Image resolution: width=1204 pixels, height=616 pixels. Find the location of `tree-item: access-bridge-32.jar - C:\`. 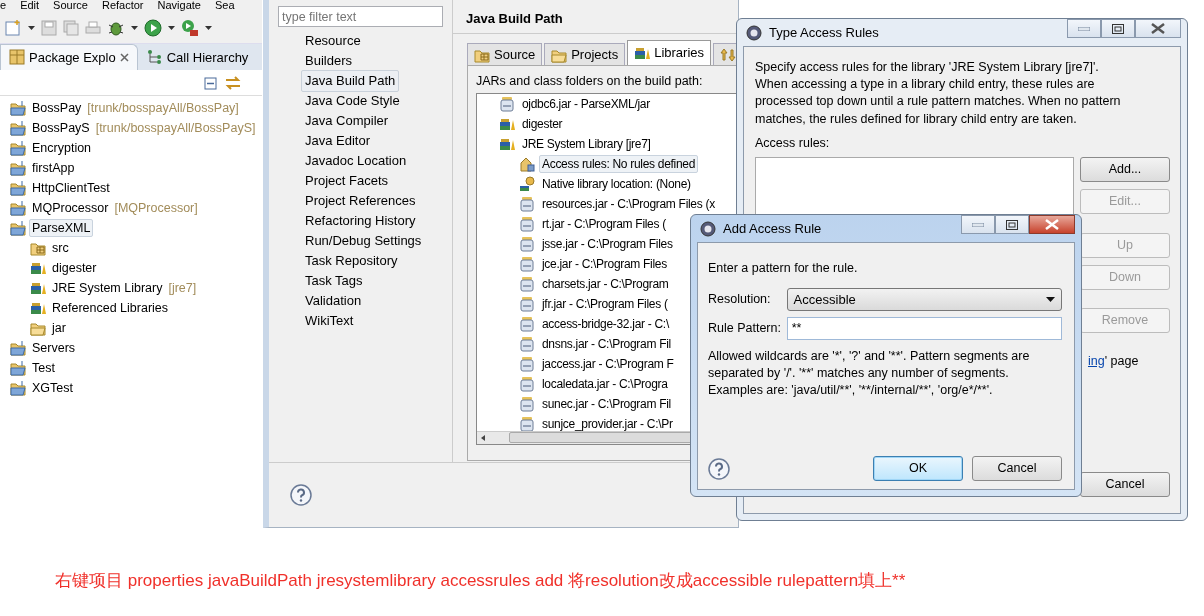

tree-item: access-bridge-32.jar - C:\ is located at coordinates (605, 323).